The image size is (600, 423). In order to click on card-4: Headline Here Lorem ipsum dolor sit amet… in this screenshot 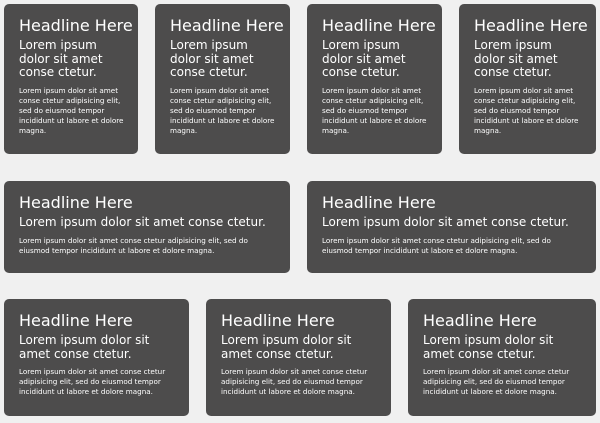, I will do `click(527, 79)`.